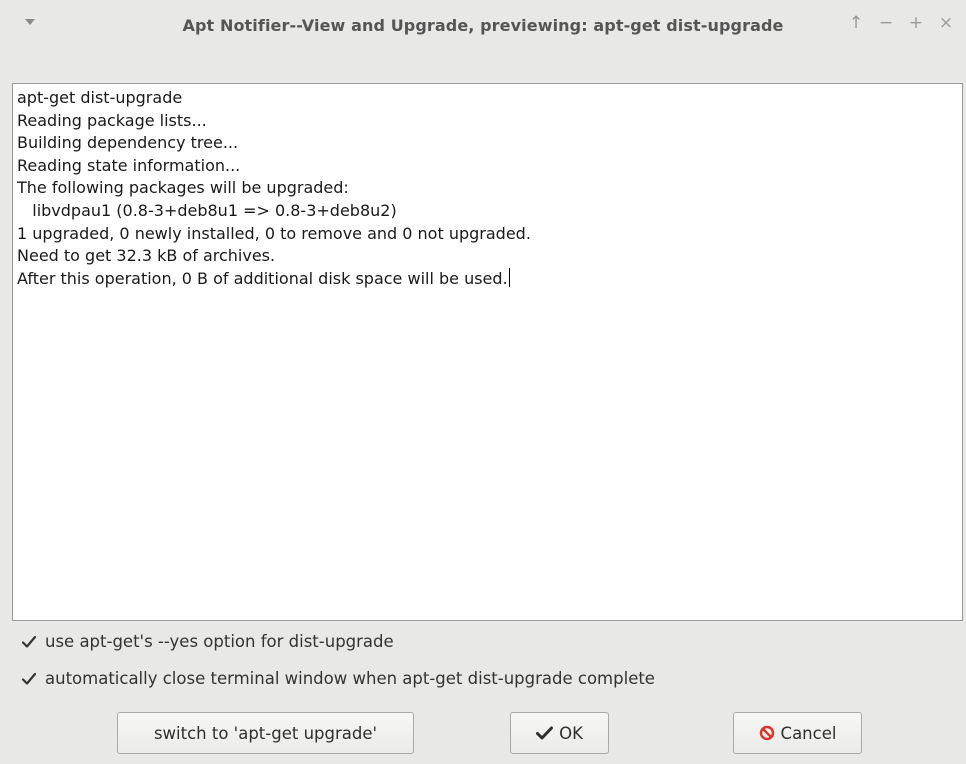 This screenshot has height=764, width=966. What do you see at coordinates (509, 277) in the screenshot?
I see `text-caret` at bounding box center [509, 277].